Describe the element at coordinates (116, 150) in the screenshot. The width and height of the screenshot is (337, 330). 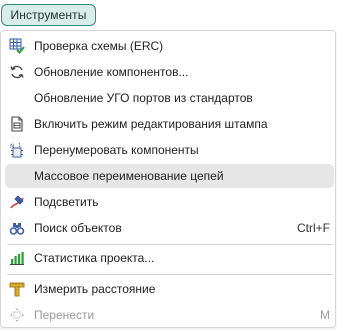
I see `menu-item-label: Перенумеровать компоненты` at that location.